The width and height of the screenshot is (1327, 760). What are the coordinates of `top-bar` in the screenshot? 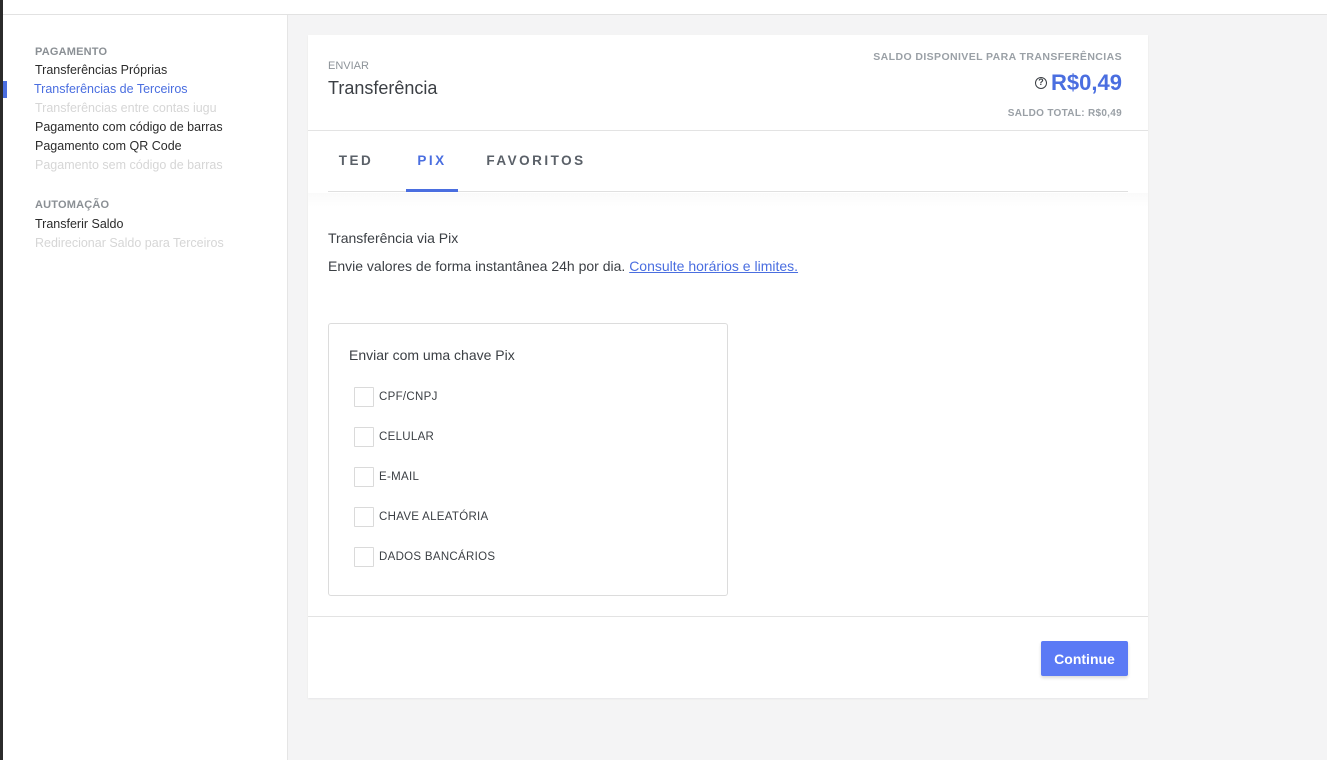 It's located at (663, 7).